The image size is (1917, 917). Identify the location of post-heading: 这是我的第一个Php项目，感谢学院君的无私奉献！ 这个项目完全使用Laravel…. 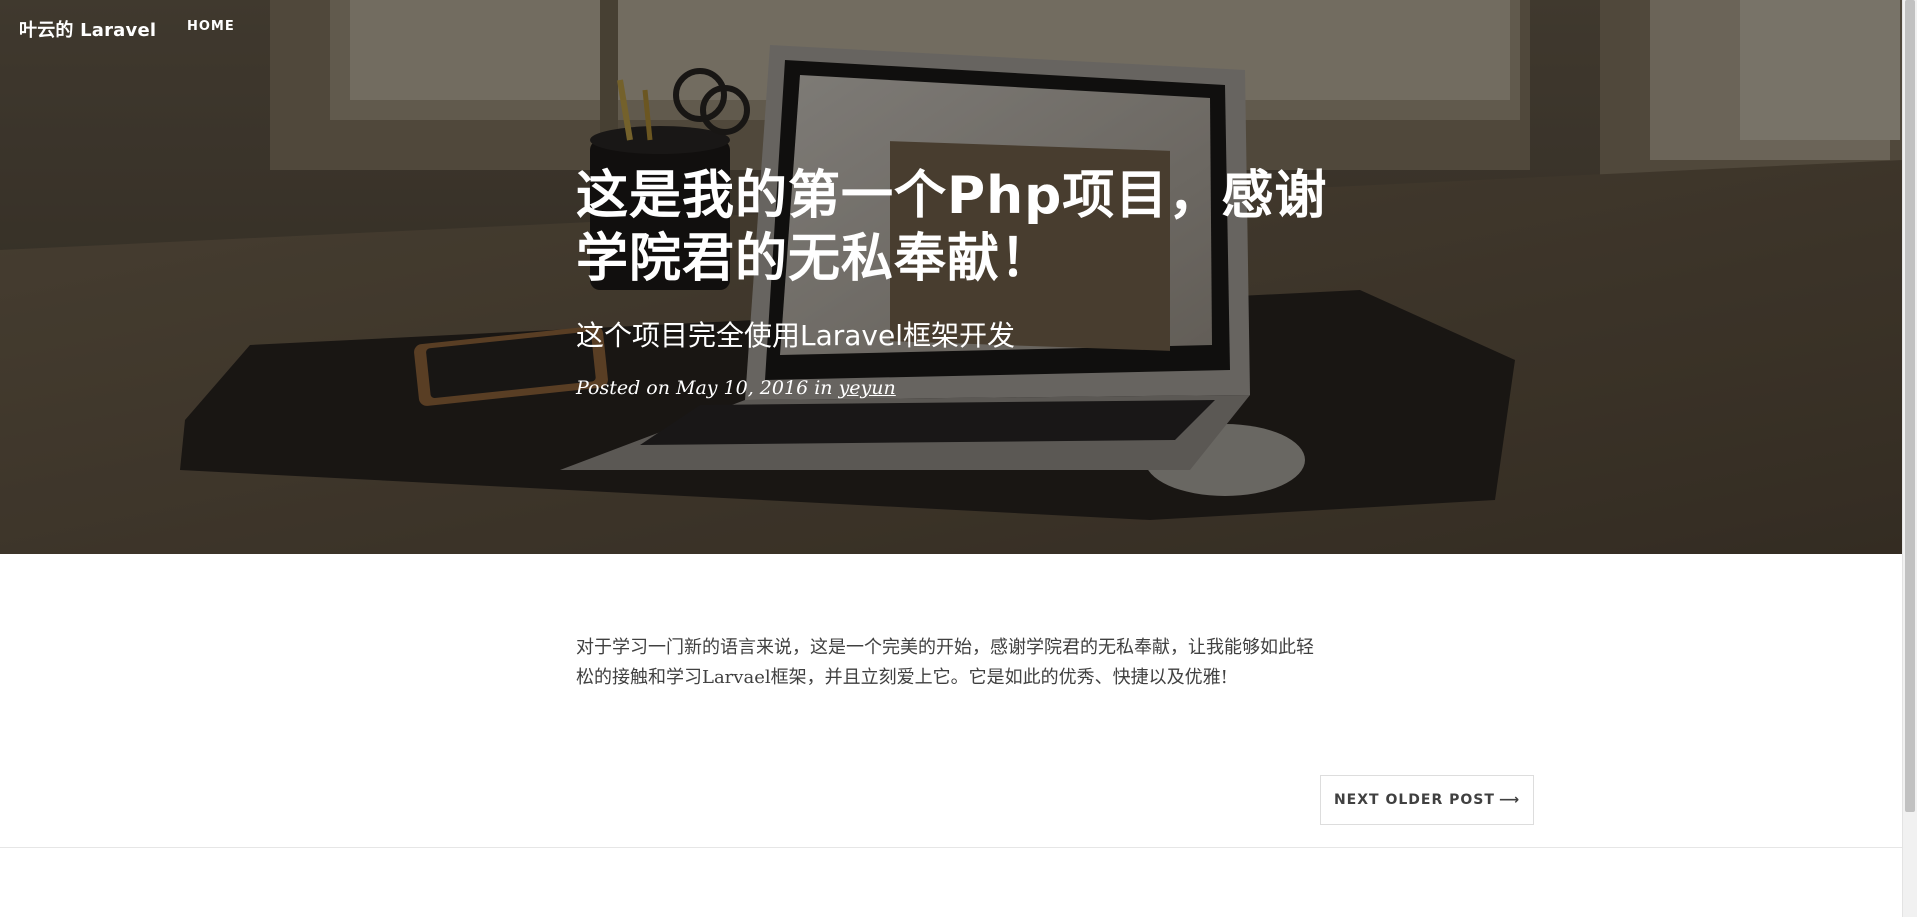
(956, 283).